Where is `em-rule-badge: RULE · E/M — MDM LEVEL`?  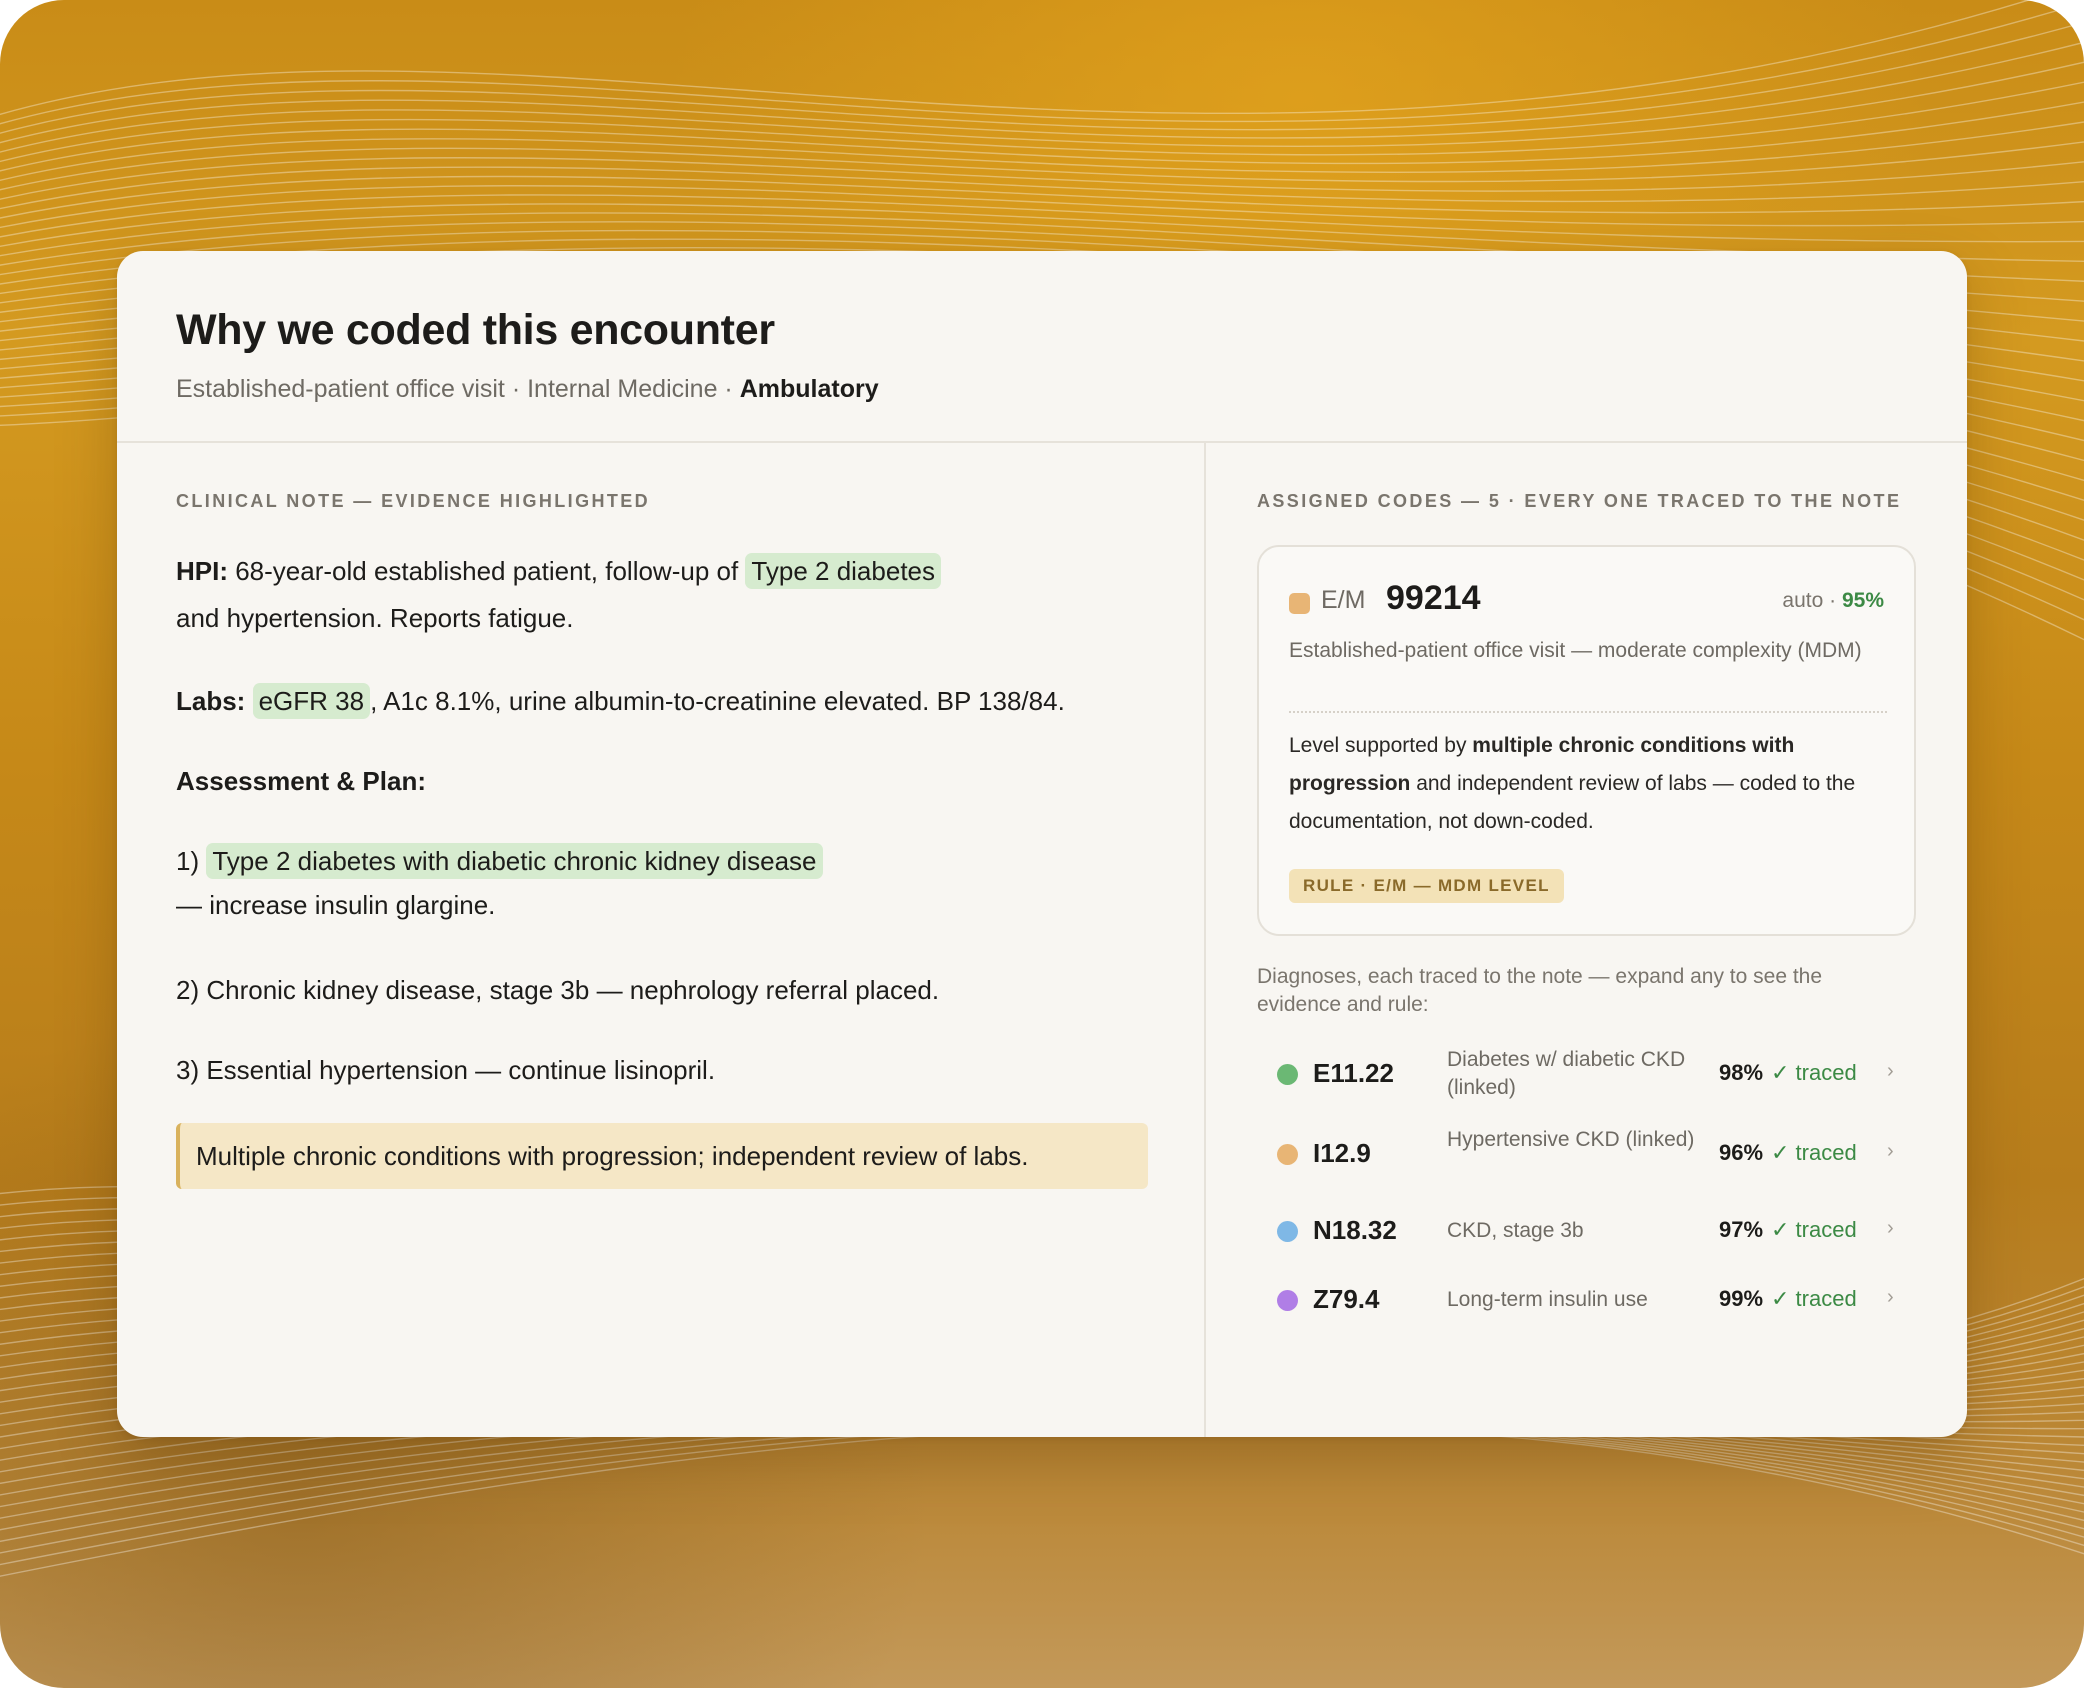 em-rule-badge: RULE · E/M — MDM LEVEL is located at coordinates (1426, 886).